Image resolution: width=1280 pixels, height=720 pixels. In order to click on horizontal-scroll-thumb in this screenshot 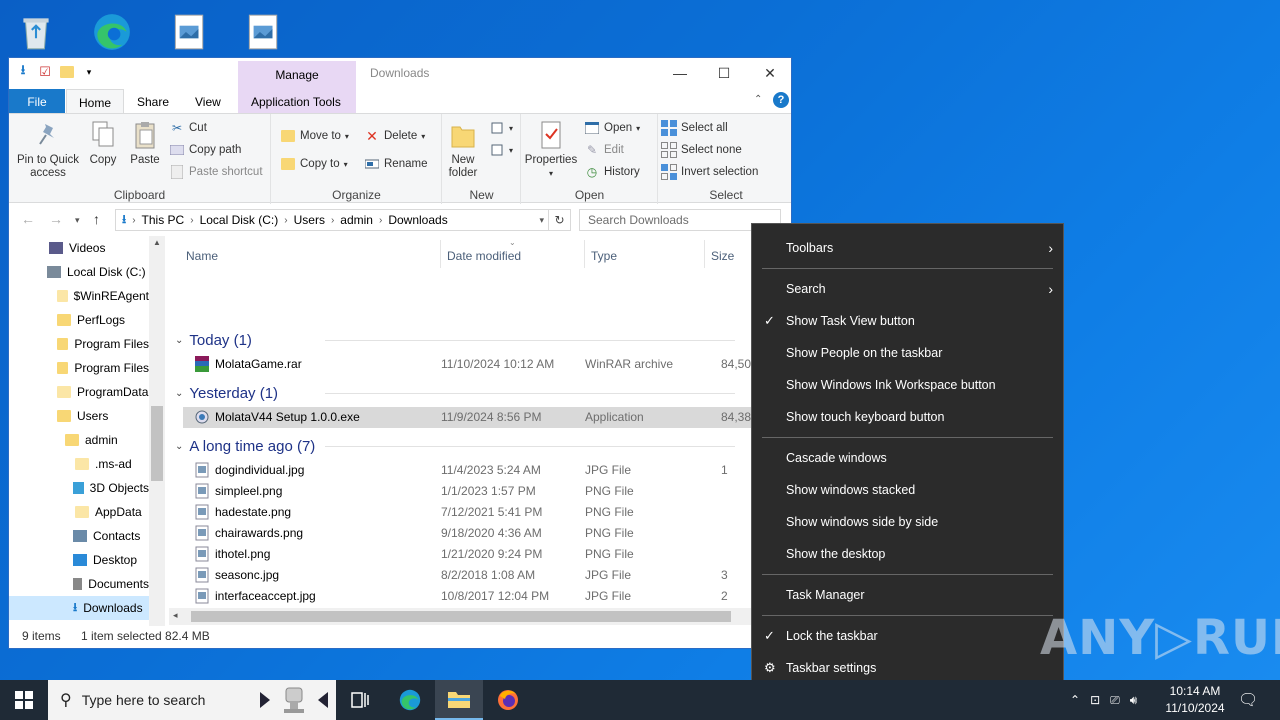, I will do `click(461, 616)`.